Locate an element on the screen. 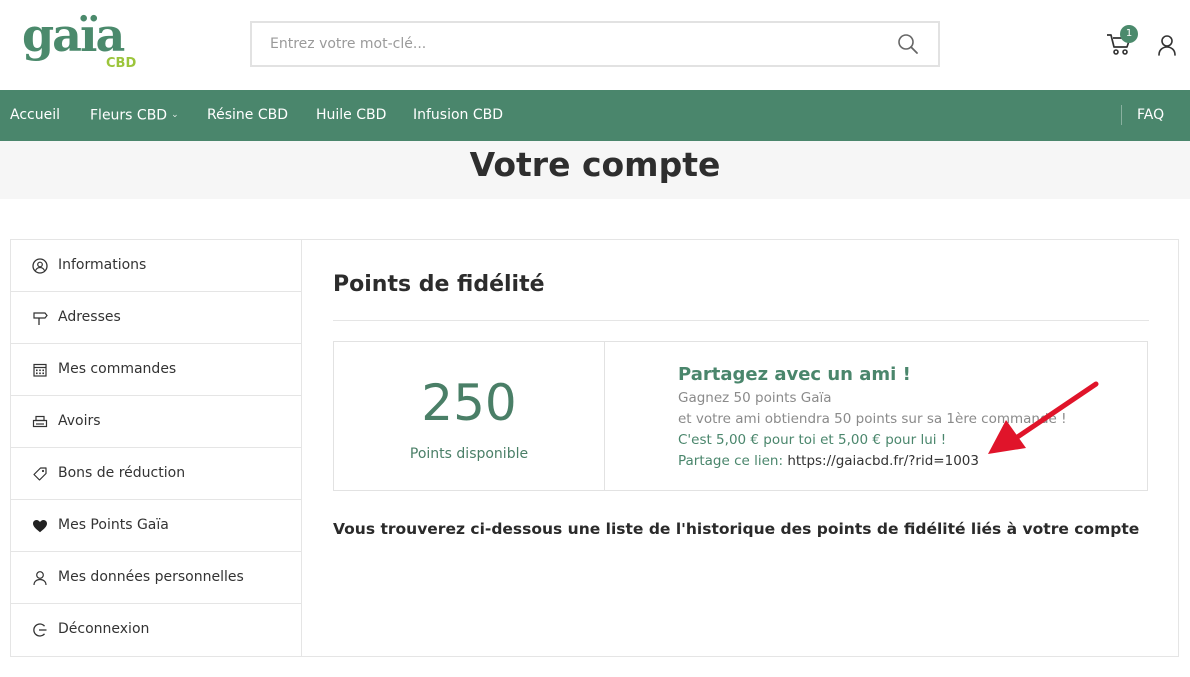  nav-item-accueil: Accueil is located at coordinates (35, 115).